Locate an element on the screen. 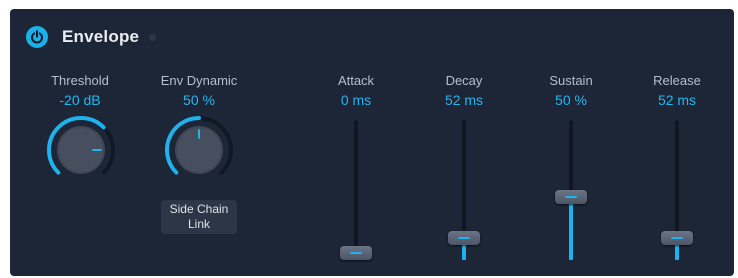  threshold-label: Threshold is located at coordinates (80, 80).